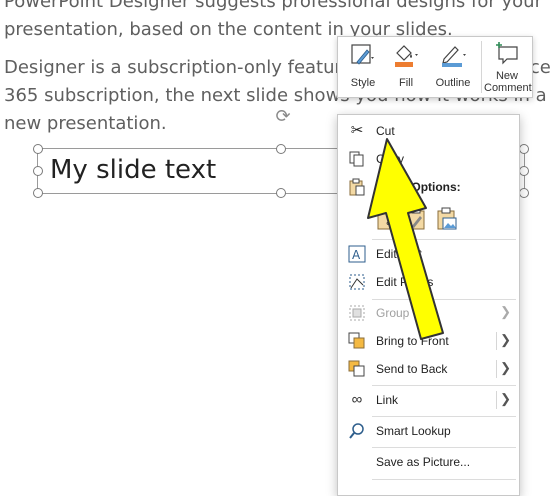  I want to click on svg-text: a, so click(389, 222).